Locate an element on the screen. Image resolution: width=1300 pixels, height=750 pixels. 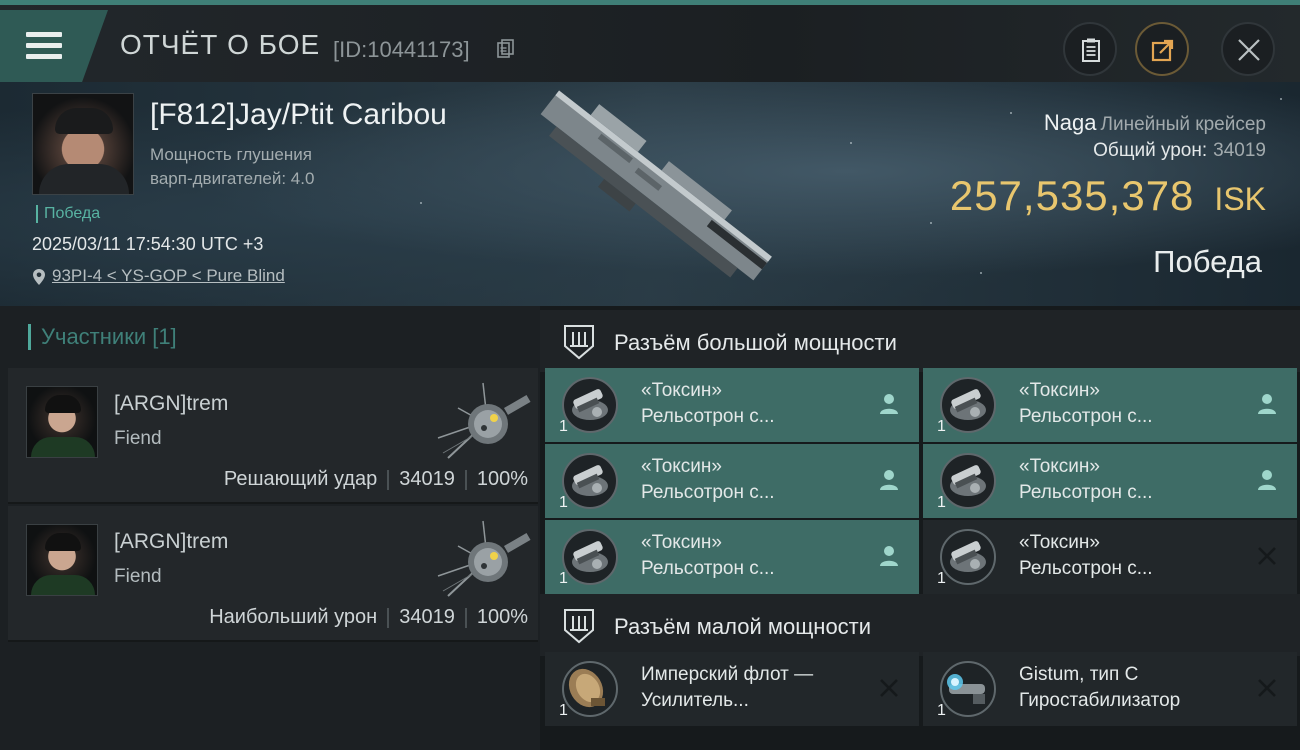
victim-name: [F812]Jay/Ptit Caribou is located at coordinates (298, 115).